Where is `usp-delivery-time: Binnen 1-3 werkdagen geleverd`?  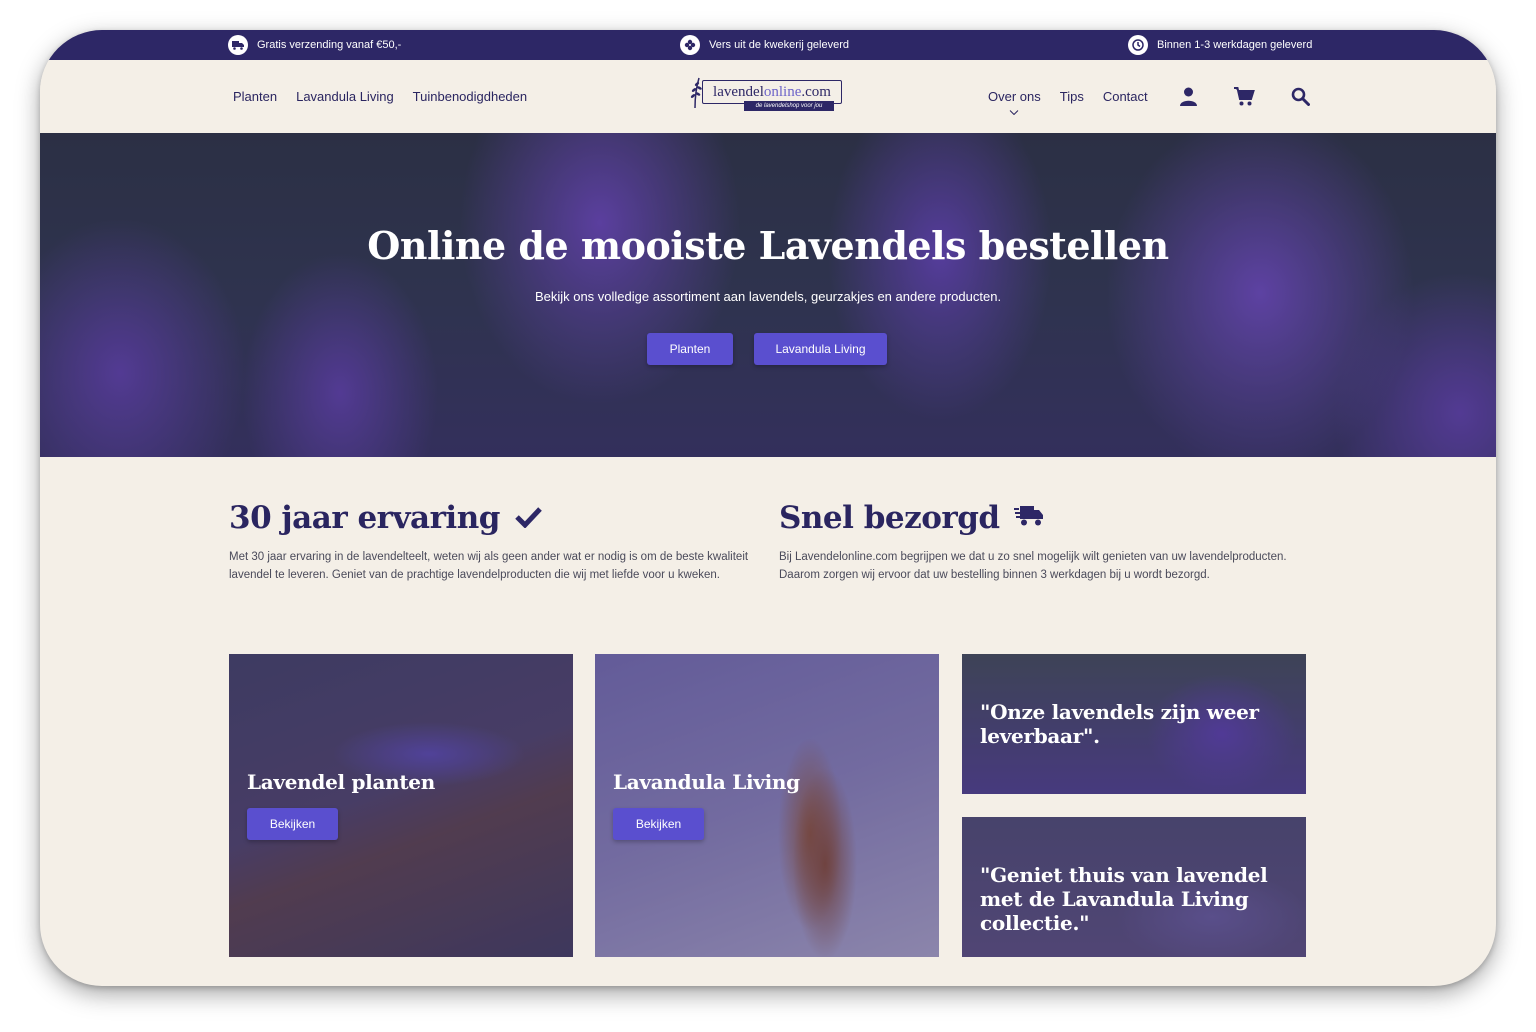
usp-delivery-time: Binnen 1-3 werkdagen geleverd is located at coordinates (1220, 45).